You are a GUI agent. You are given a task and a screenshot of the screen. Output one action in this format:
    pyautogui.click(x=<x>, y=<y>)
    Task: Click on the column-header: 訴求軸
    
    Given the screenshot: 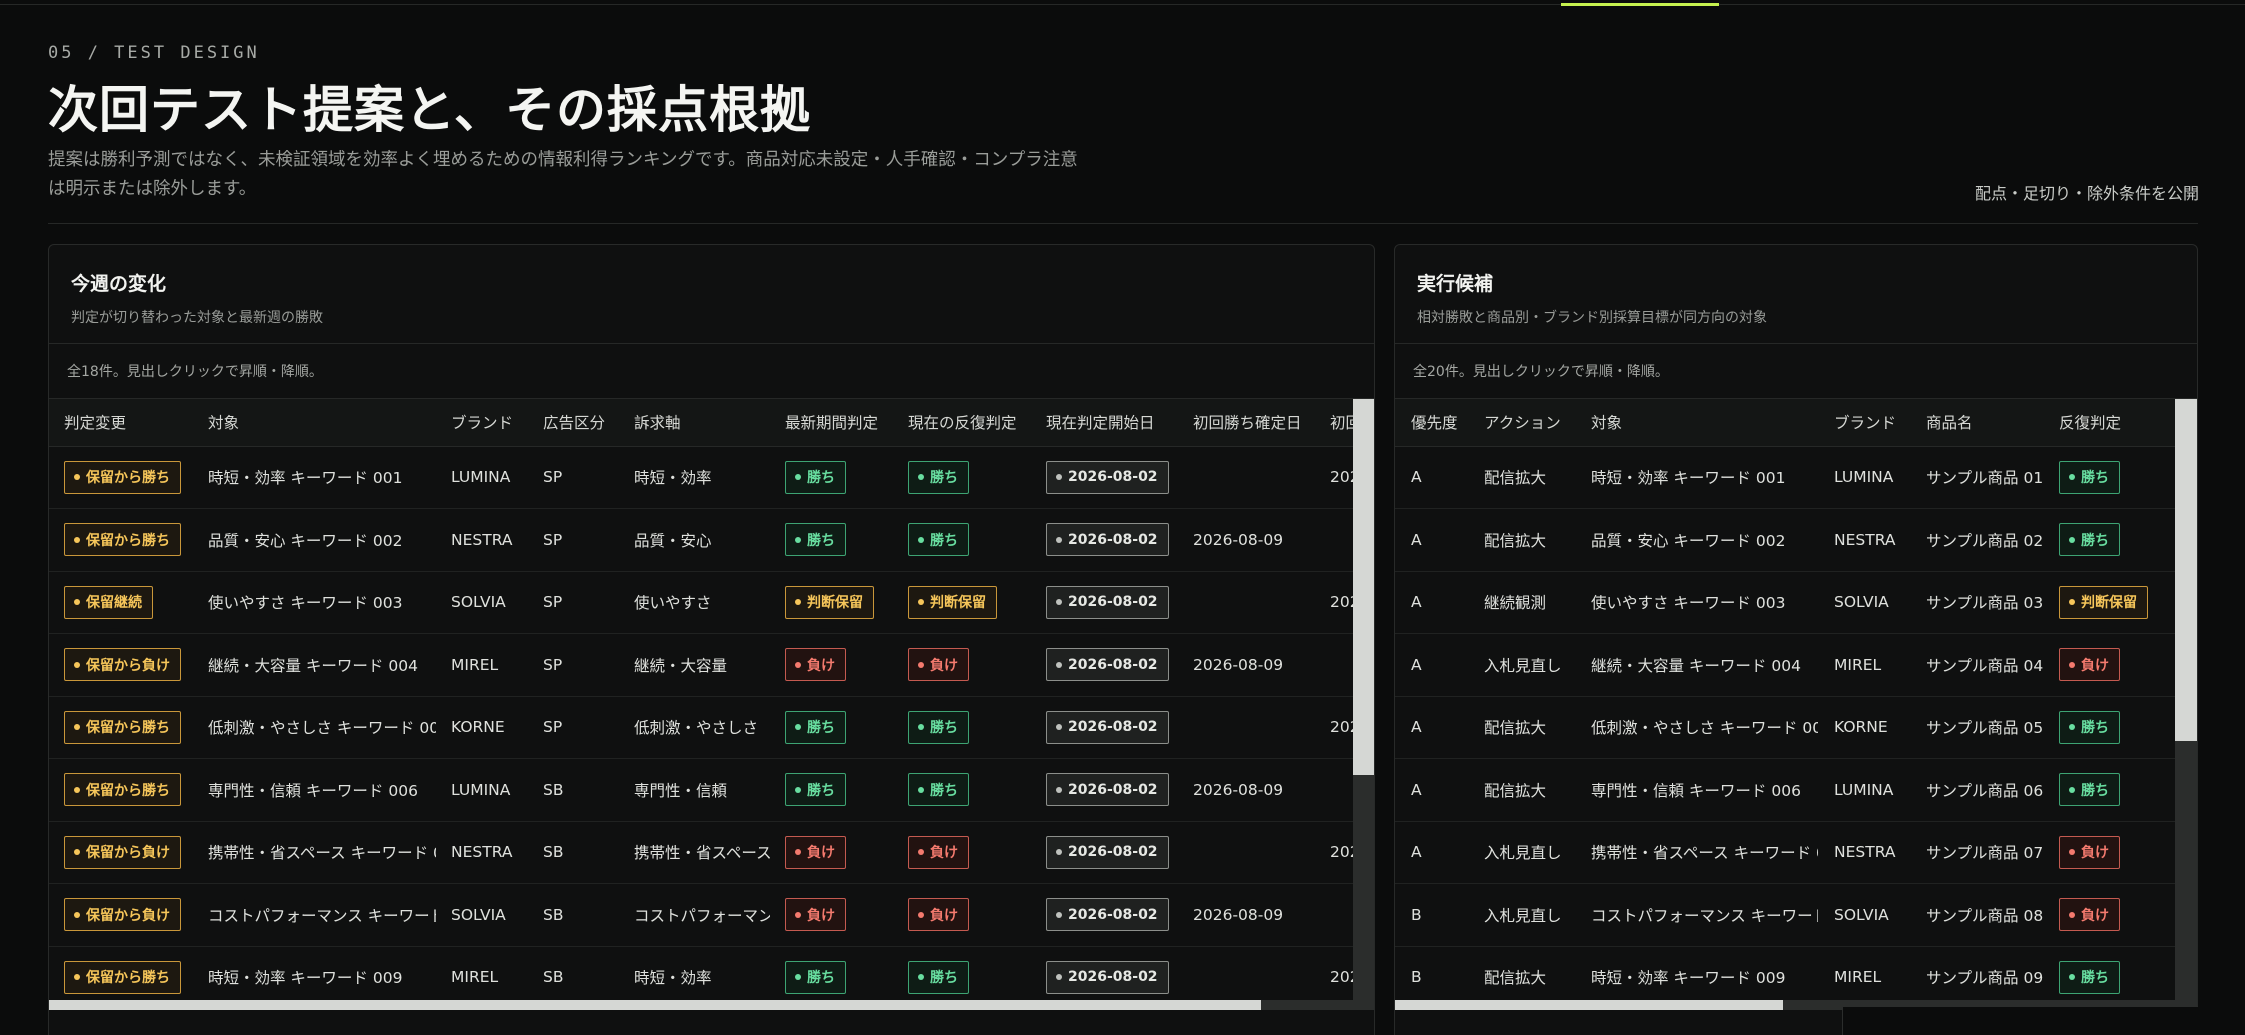 What is the action you would take?
    pyautogui.click(x=694, y=423)
    